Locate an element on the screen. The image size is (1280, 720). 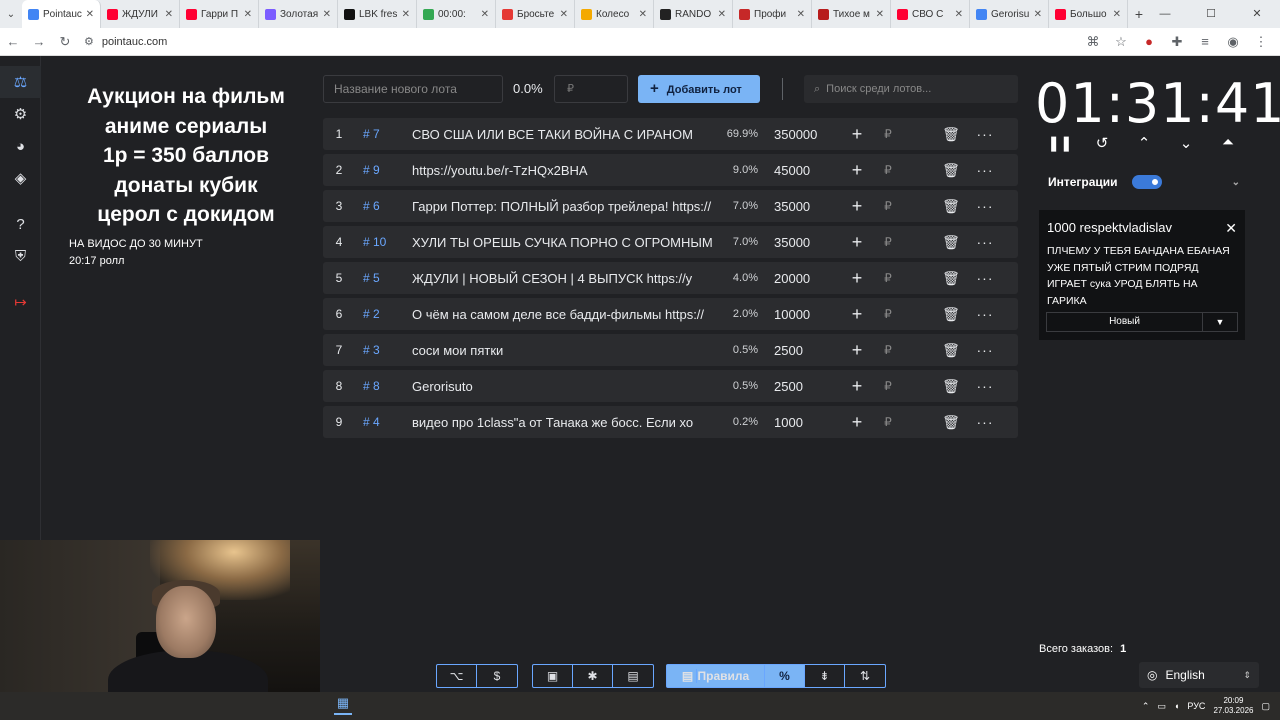
wheel-icon: ◕ is located at coordinates (20, 146).